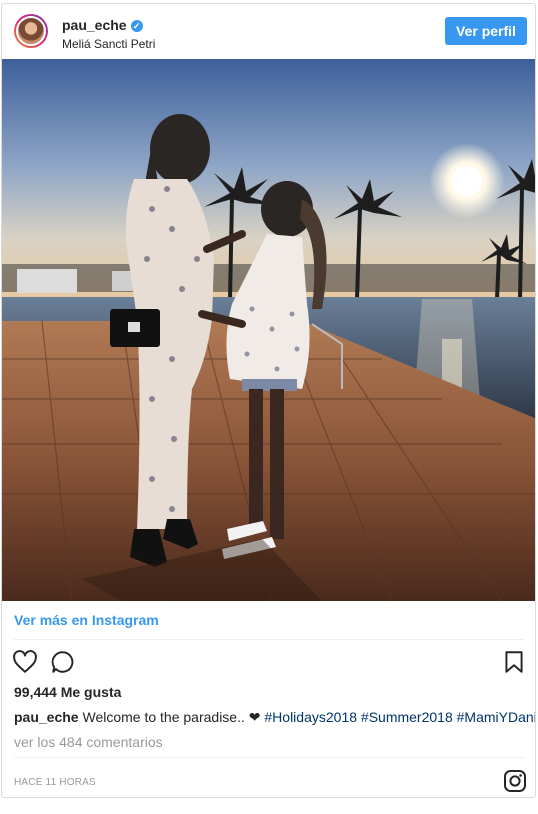 This screenshot has width=538, height=814. Describe the element at coordinates (88, 742) in the screenshot. I see `view-comments-link: ver los 484 comentarios` at that location.